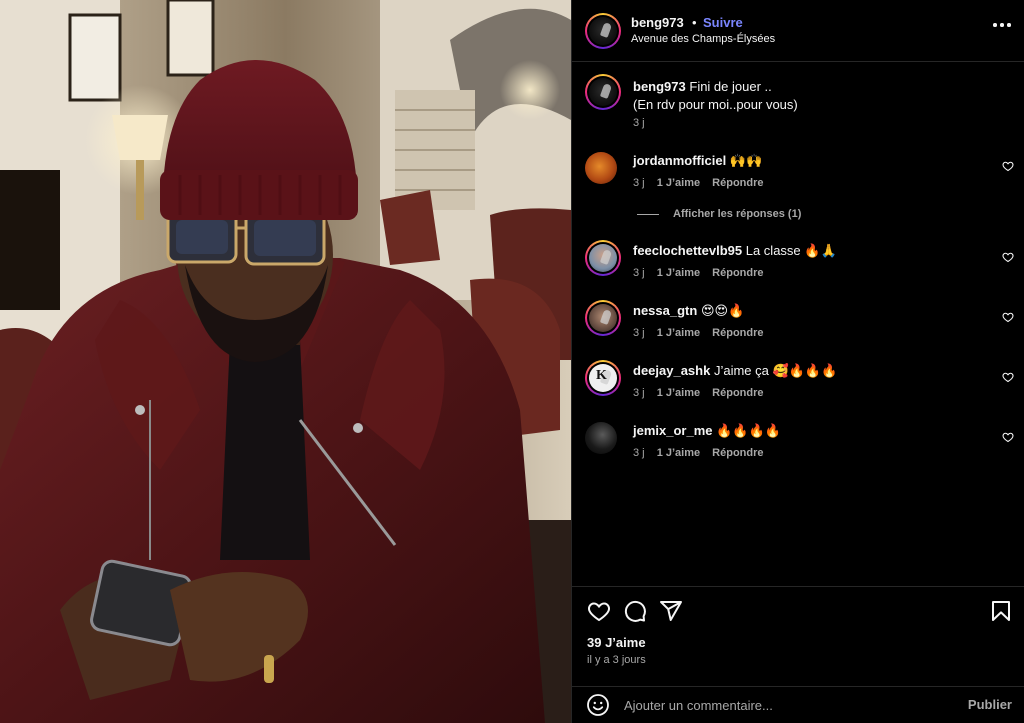 This screenshot has height=723, width=1024. What do you see at coordinates (813, 311) in the screenshot?
I see `comment-text: nessa_gtn 😍😍🔥` at bounding box center [813, 311].